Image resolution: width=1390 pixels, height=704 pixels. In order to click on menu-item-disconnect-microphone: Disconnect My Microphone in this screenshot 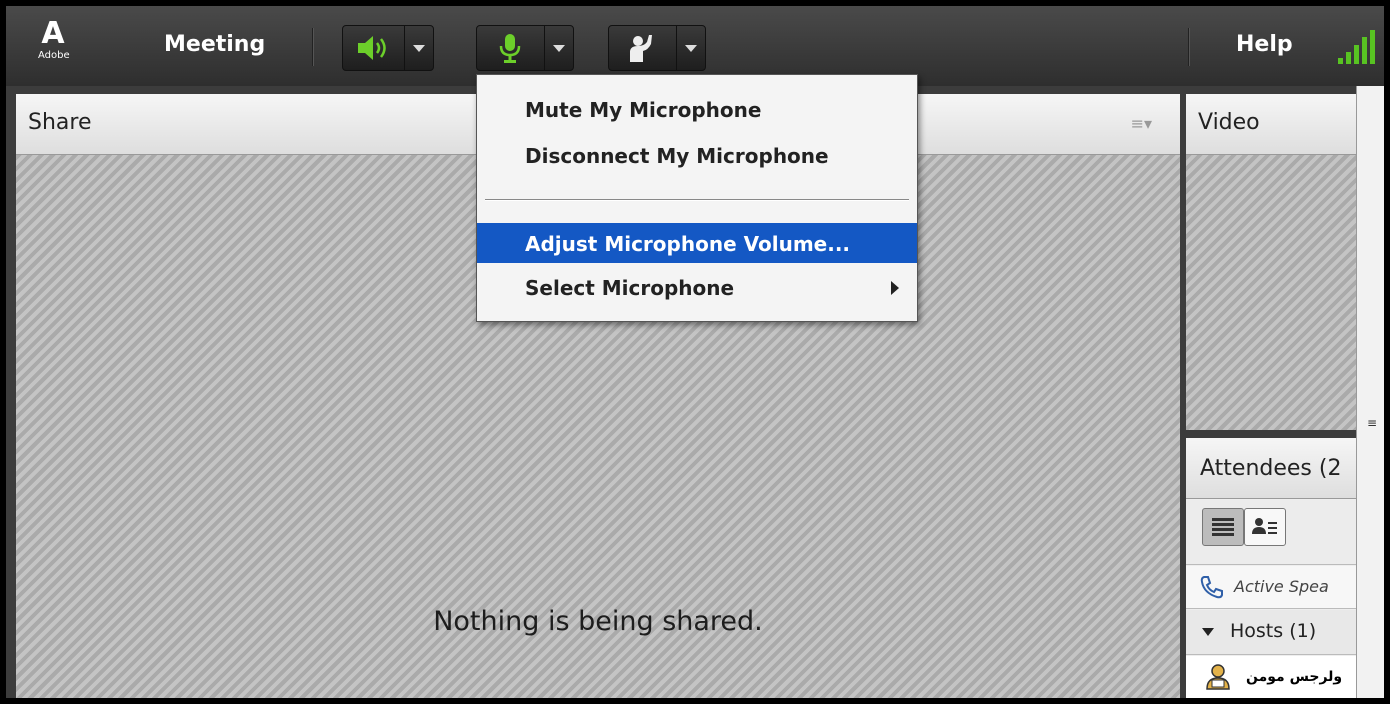, I will do `click(697, 155)`.